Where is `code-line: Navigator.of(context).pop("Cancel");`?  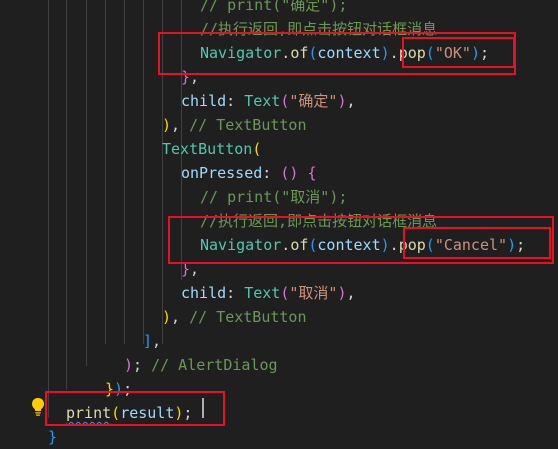
code-line: Navigator.of(context).pop("Cancel"); is located at coordinates (362, 245).